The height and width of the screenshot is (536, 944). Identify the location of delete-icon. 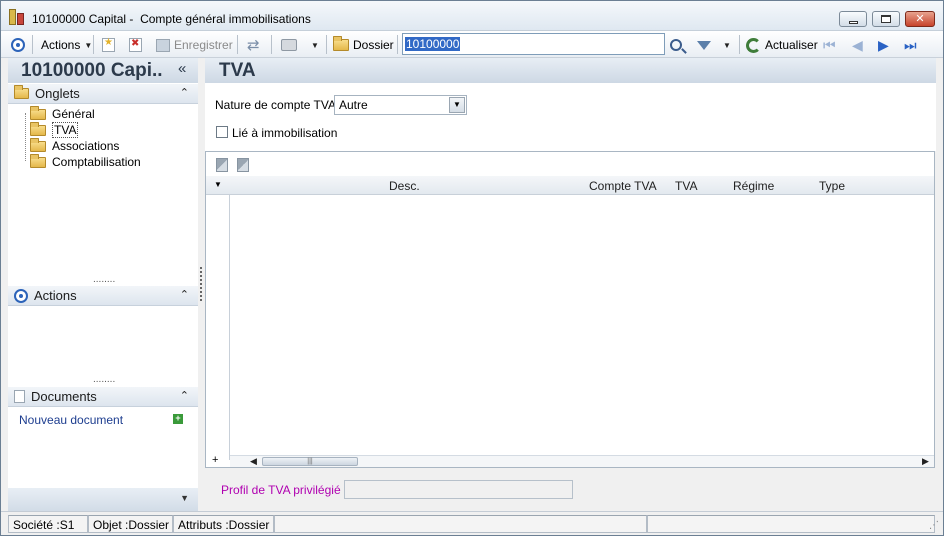
(135, 45).